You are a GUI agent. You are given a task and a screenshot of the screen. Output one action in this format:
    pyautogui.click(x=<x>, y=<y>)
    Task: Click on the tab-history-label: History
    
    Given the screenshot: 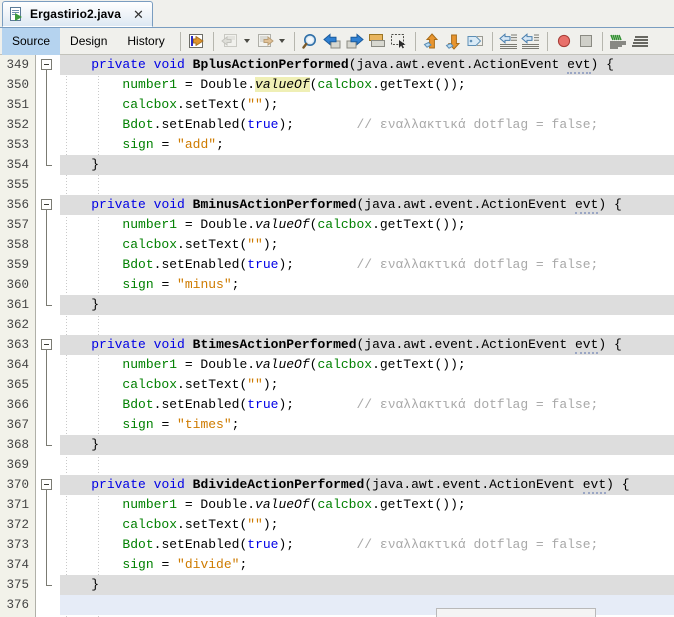 What is the action you would take?
    pyautogui.click(x=146, y=41)
    